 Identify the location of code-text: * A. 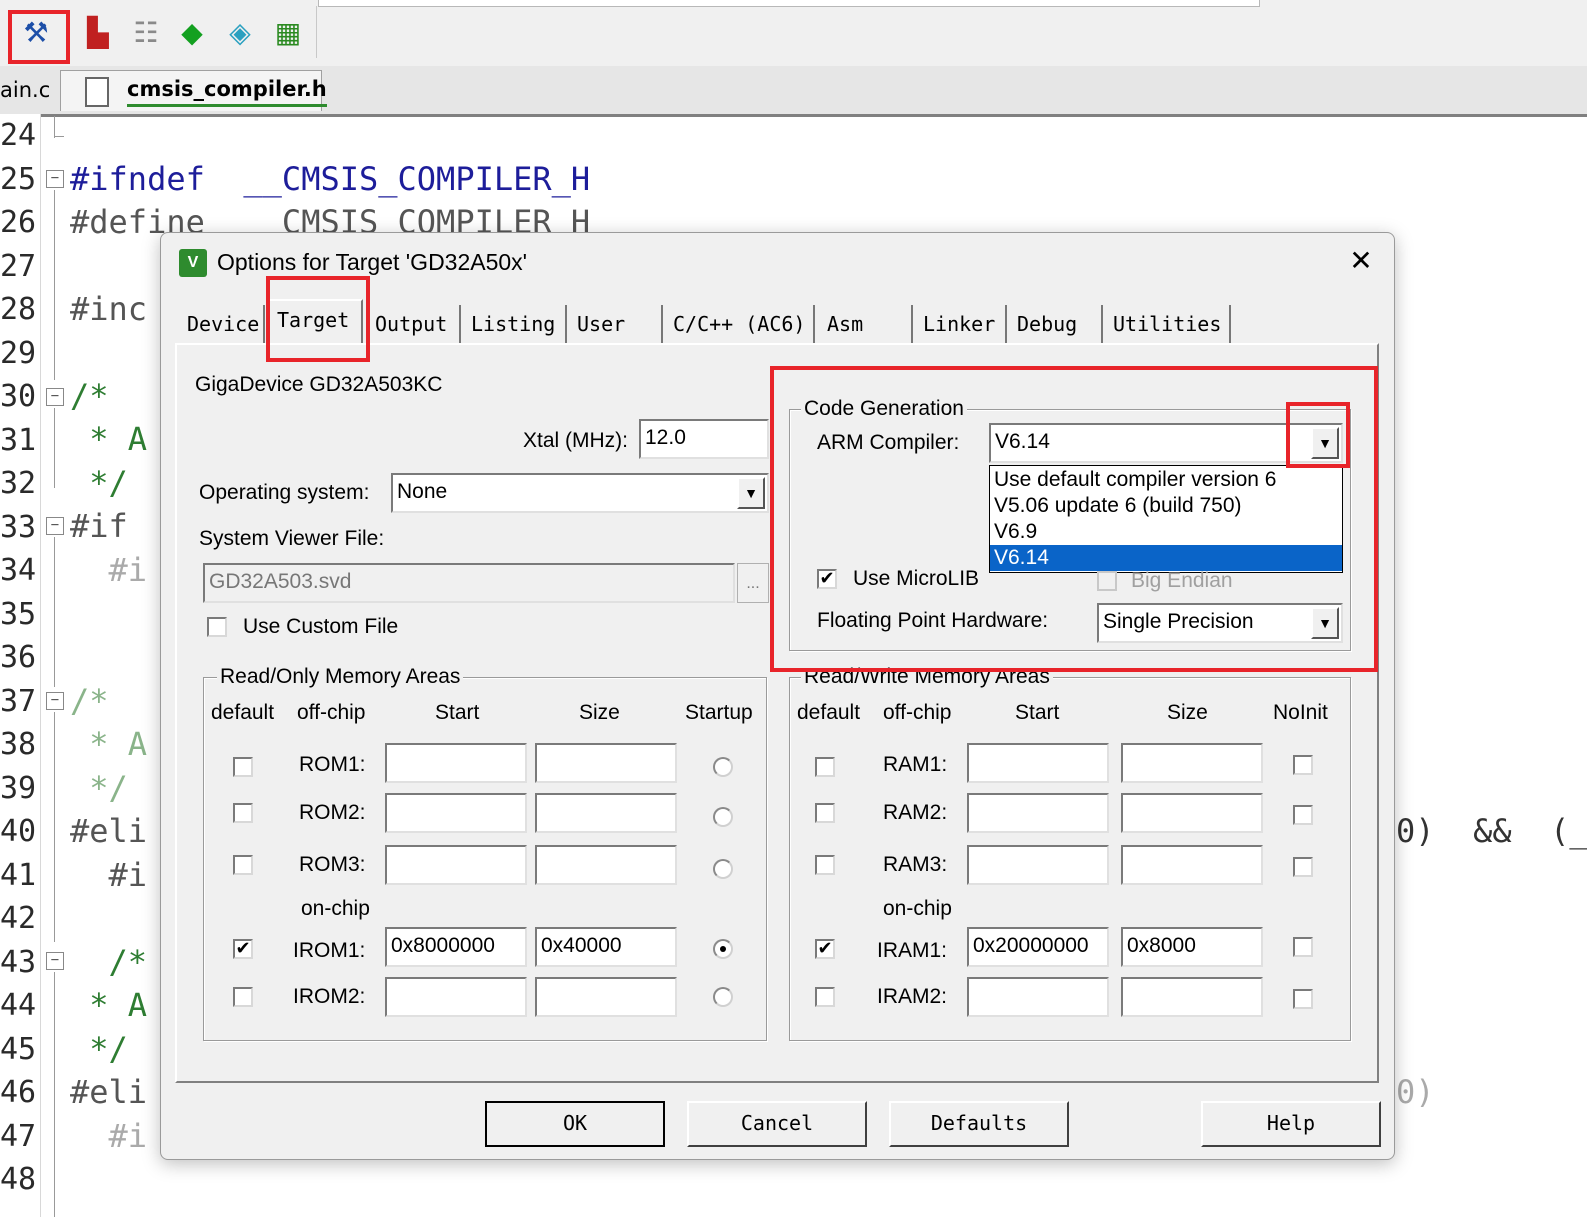
(109, 1005).